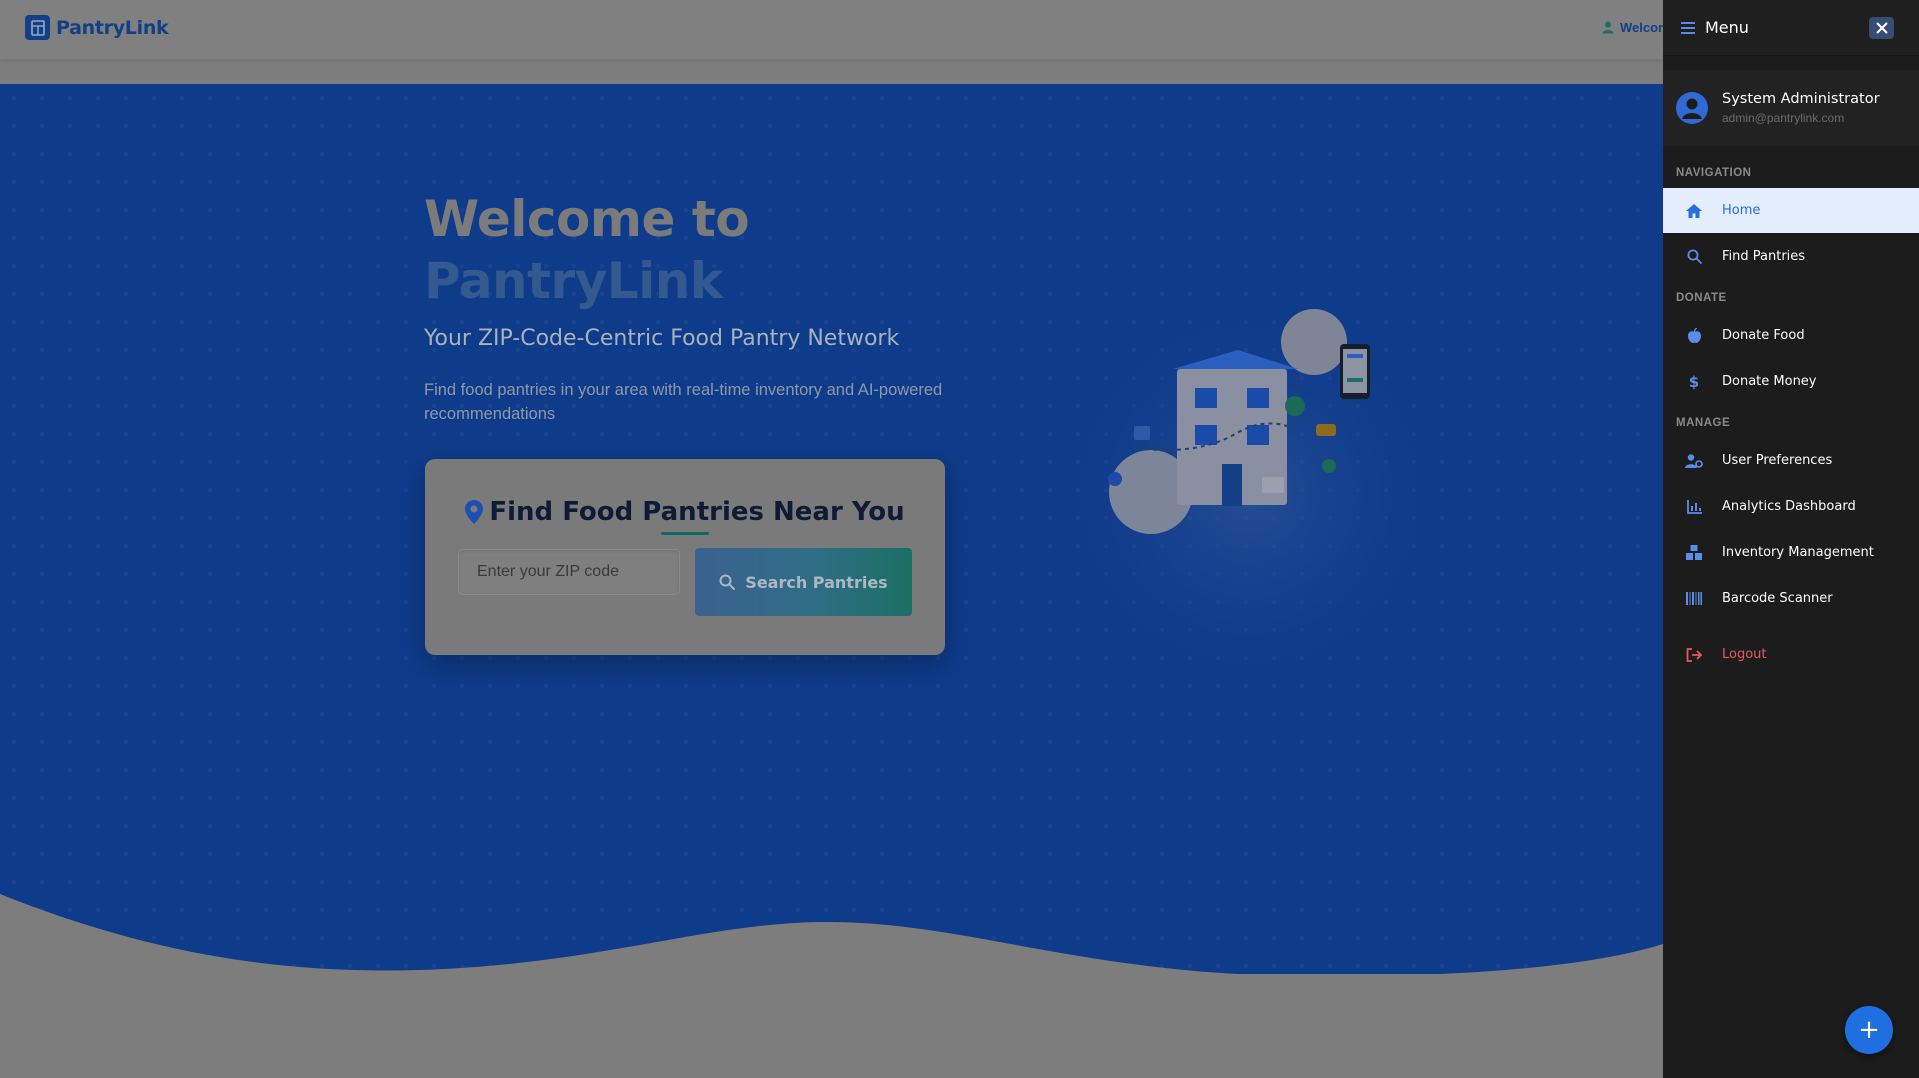 The image size is (1919, 1078). I want to click on menu-item-inventory-management: Inventory Management, so click(1791, 552).